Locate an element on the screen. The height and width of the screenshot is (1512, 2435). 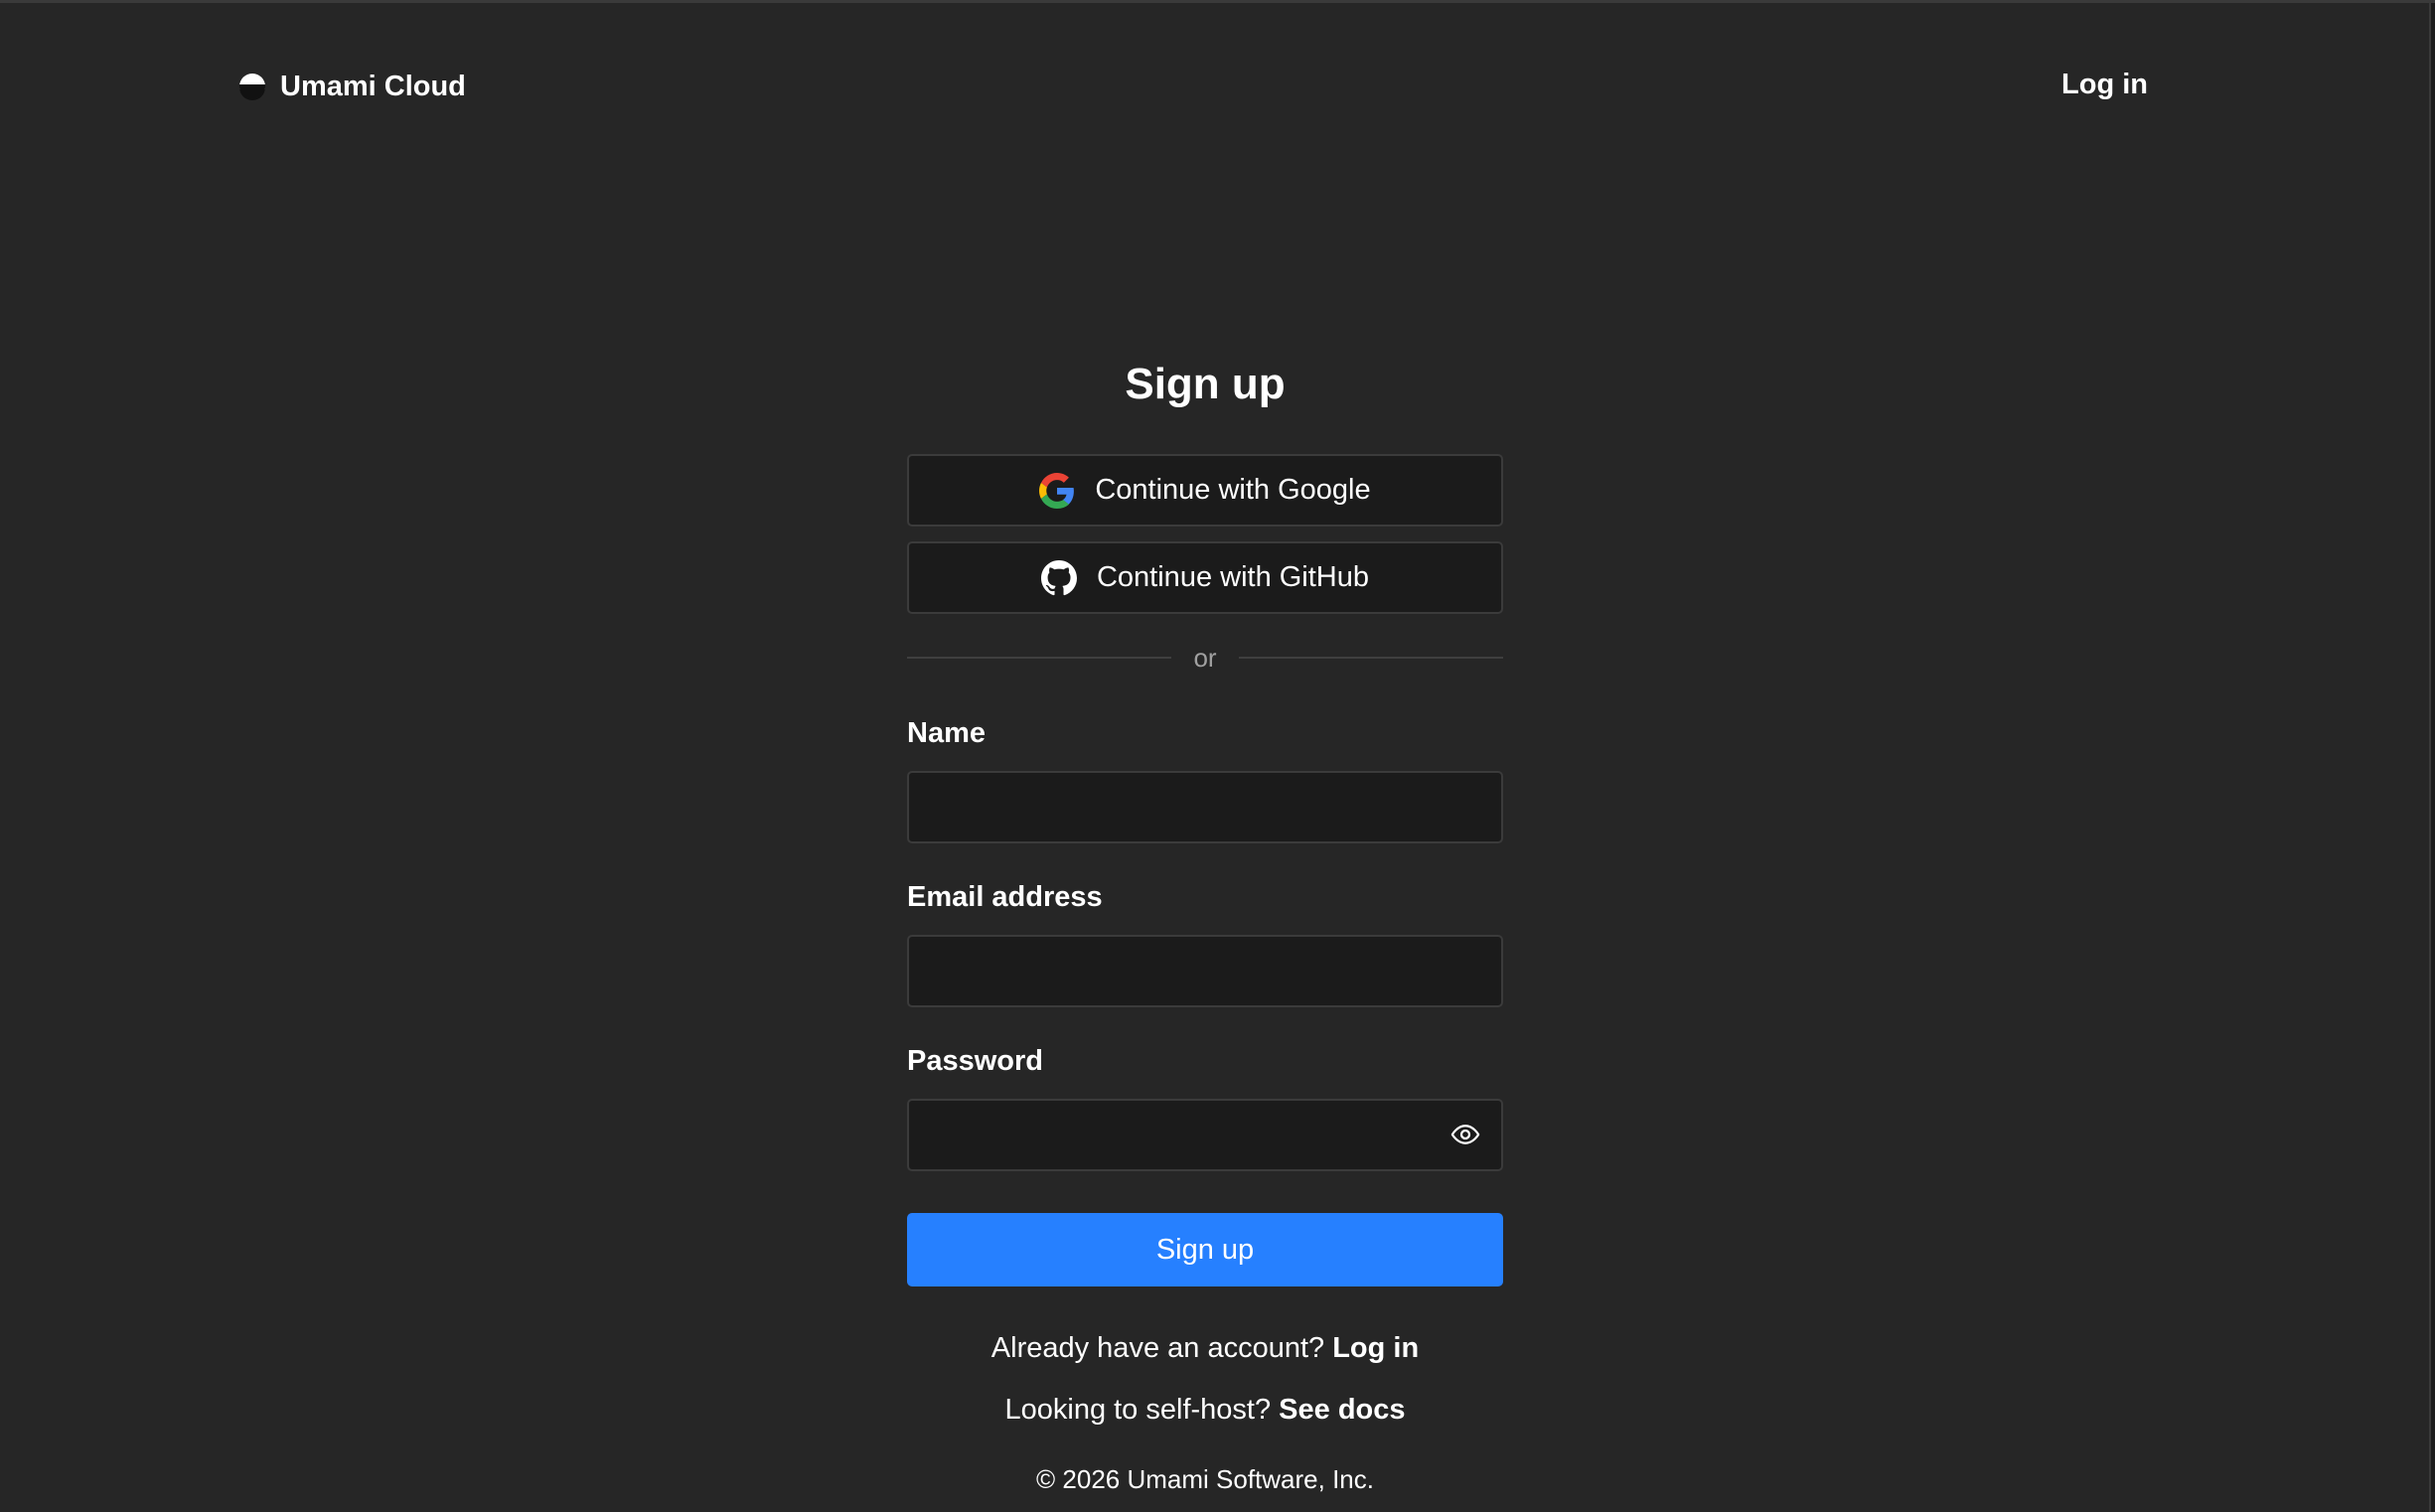
divider-line-right is located at coordinates (1370, 658).